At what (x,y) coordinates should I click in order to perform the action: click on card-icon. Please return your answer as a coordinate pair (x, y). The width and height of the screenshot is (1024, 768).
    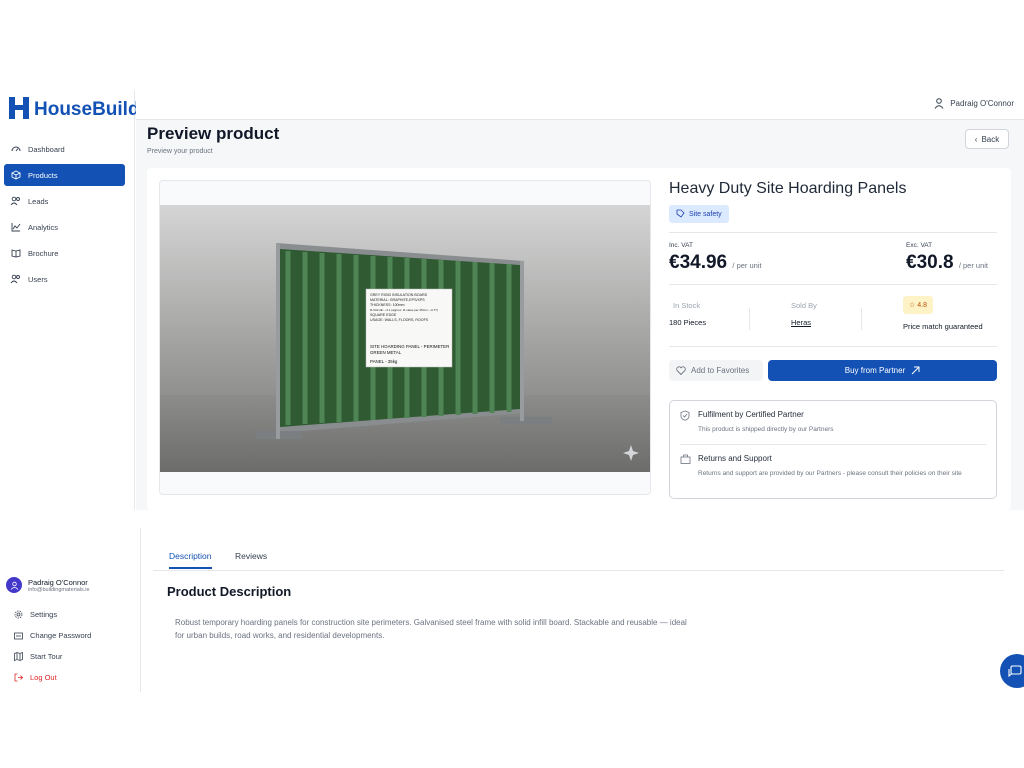
    Looking at the image, I should click on (19, 636).